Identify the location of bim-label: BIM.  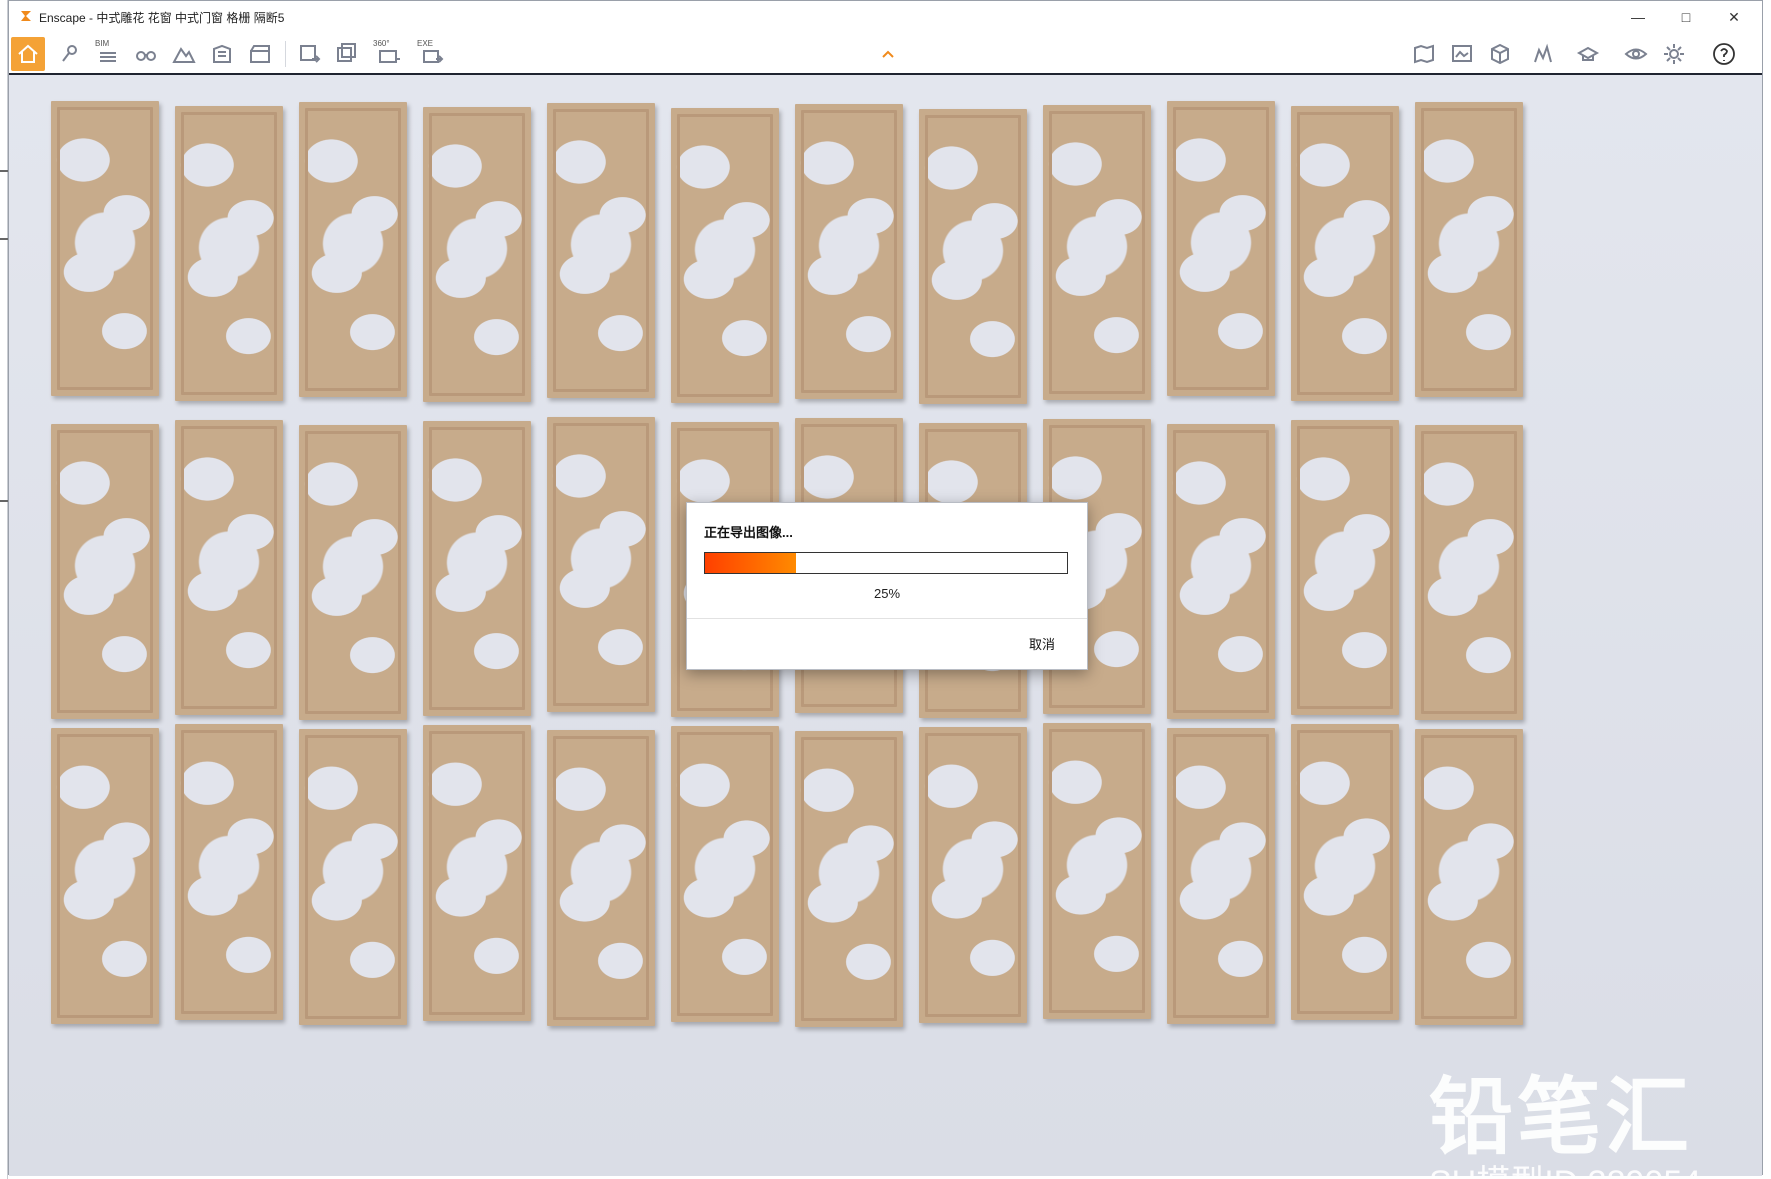
(102, 43).